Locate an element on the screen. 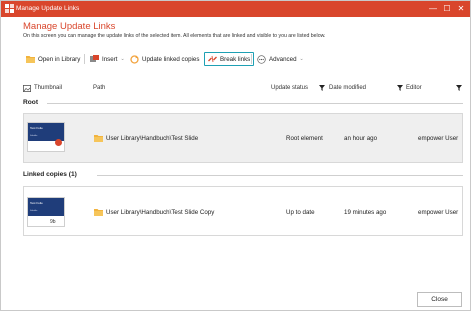 This screenshot has width=471, height=311. section-linked-copies-heading: Linked copies (1) is located at coordinates (50, 174).